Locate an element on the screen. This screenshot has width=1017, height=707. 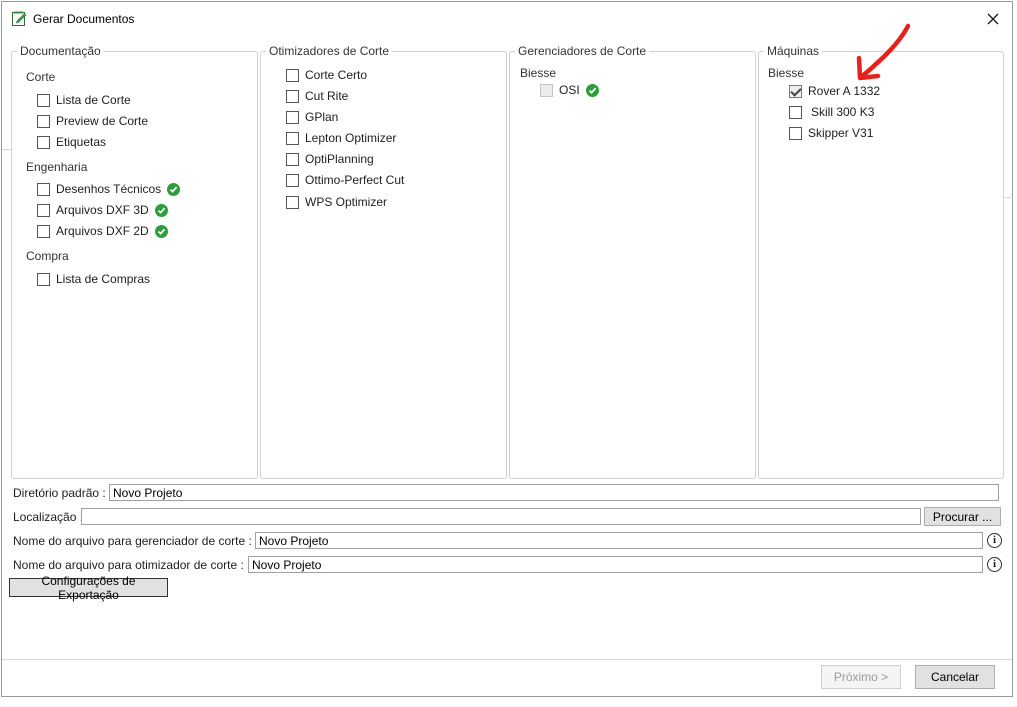
checkbox-skill-300-k3: Skill 300 K3 is located at coordinates (831, 112).